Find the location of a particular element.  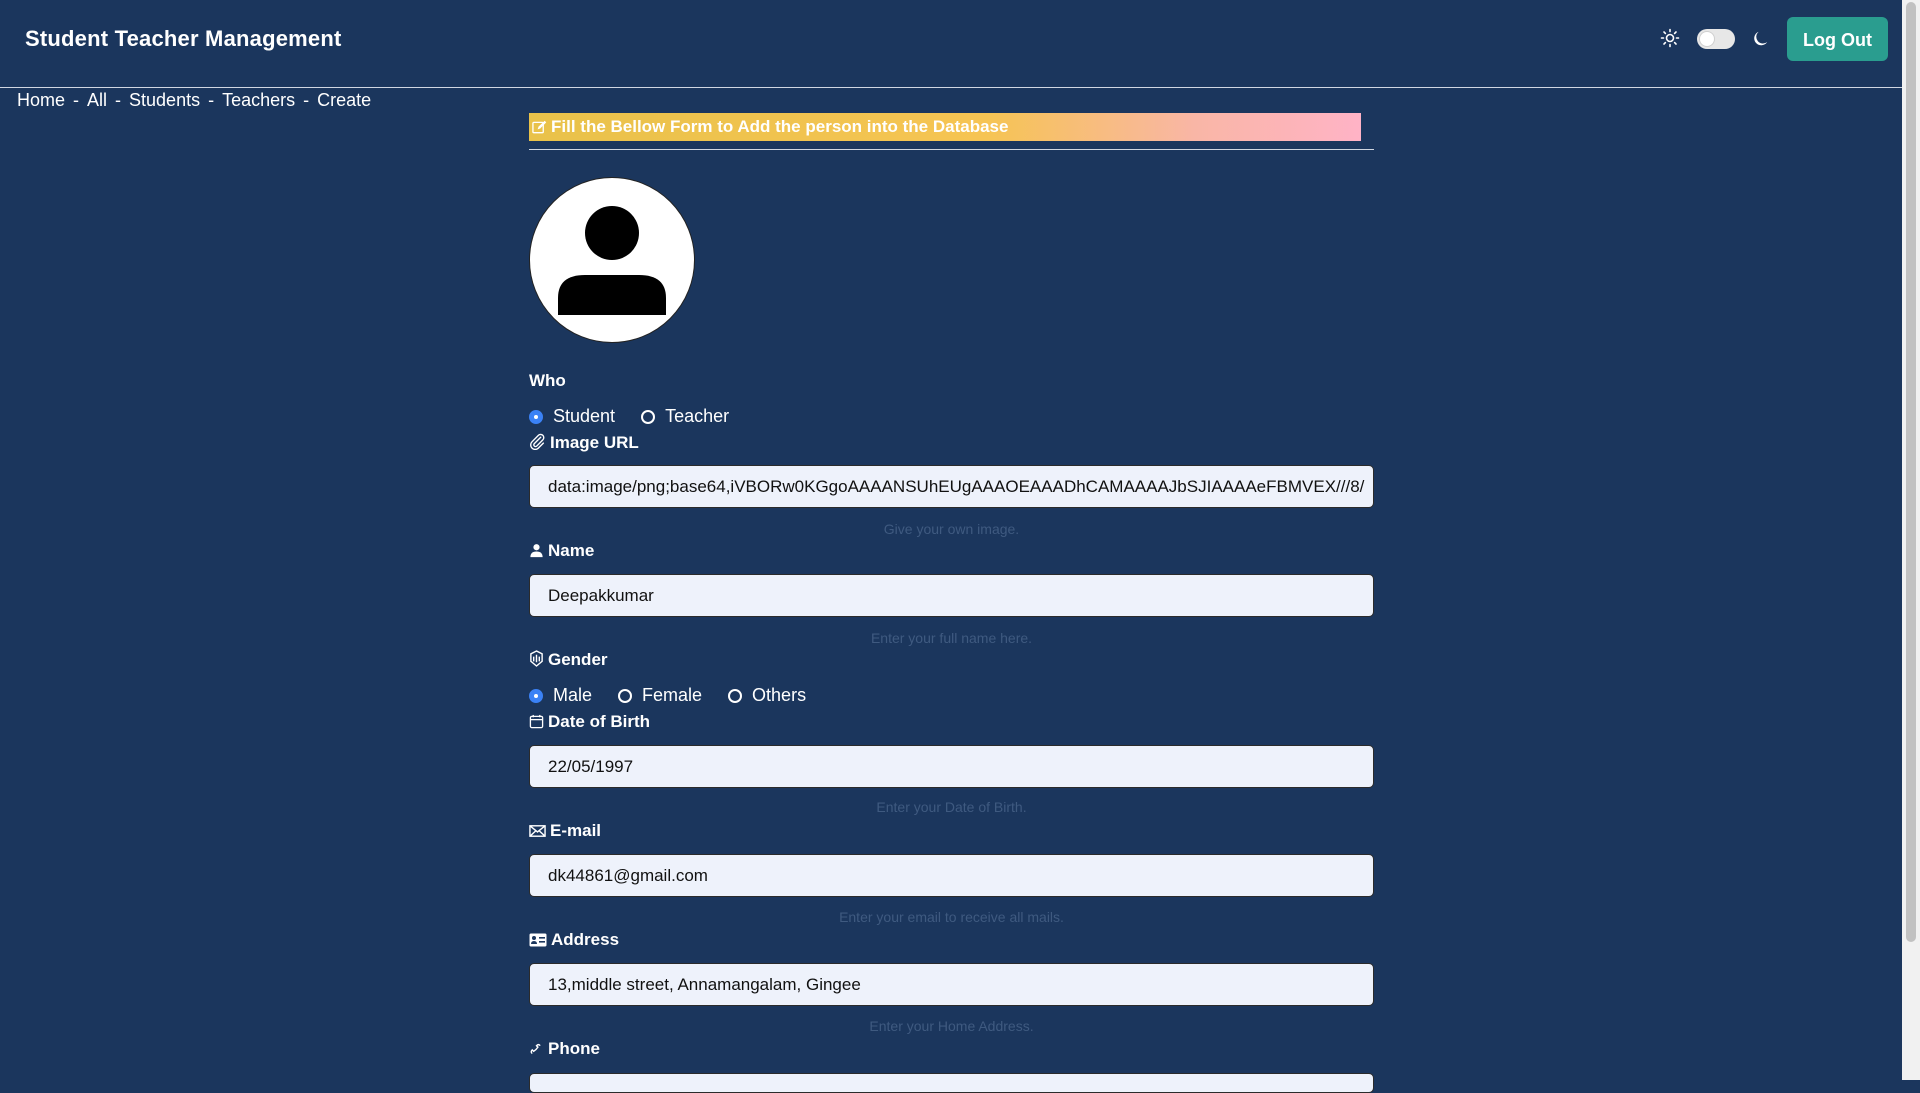

who-radio-group: Student Teacher is located at coordinates (642, 416).